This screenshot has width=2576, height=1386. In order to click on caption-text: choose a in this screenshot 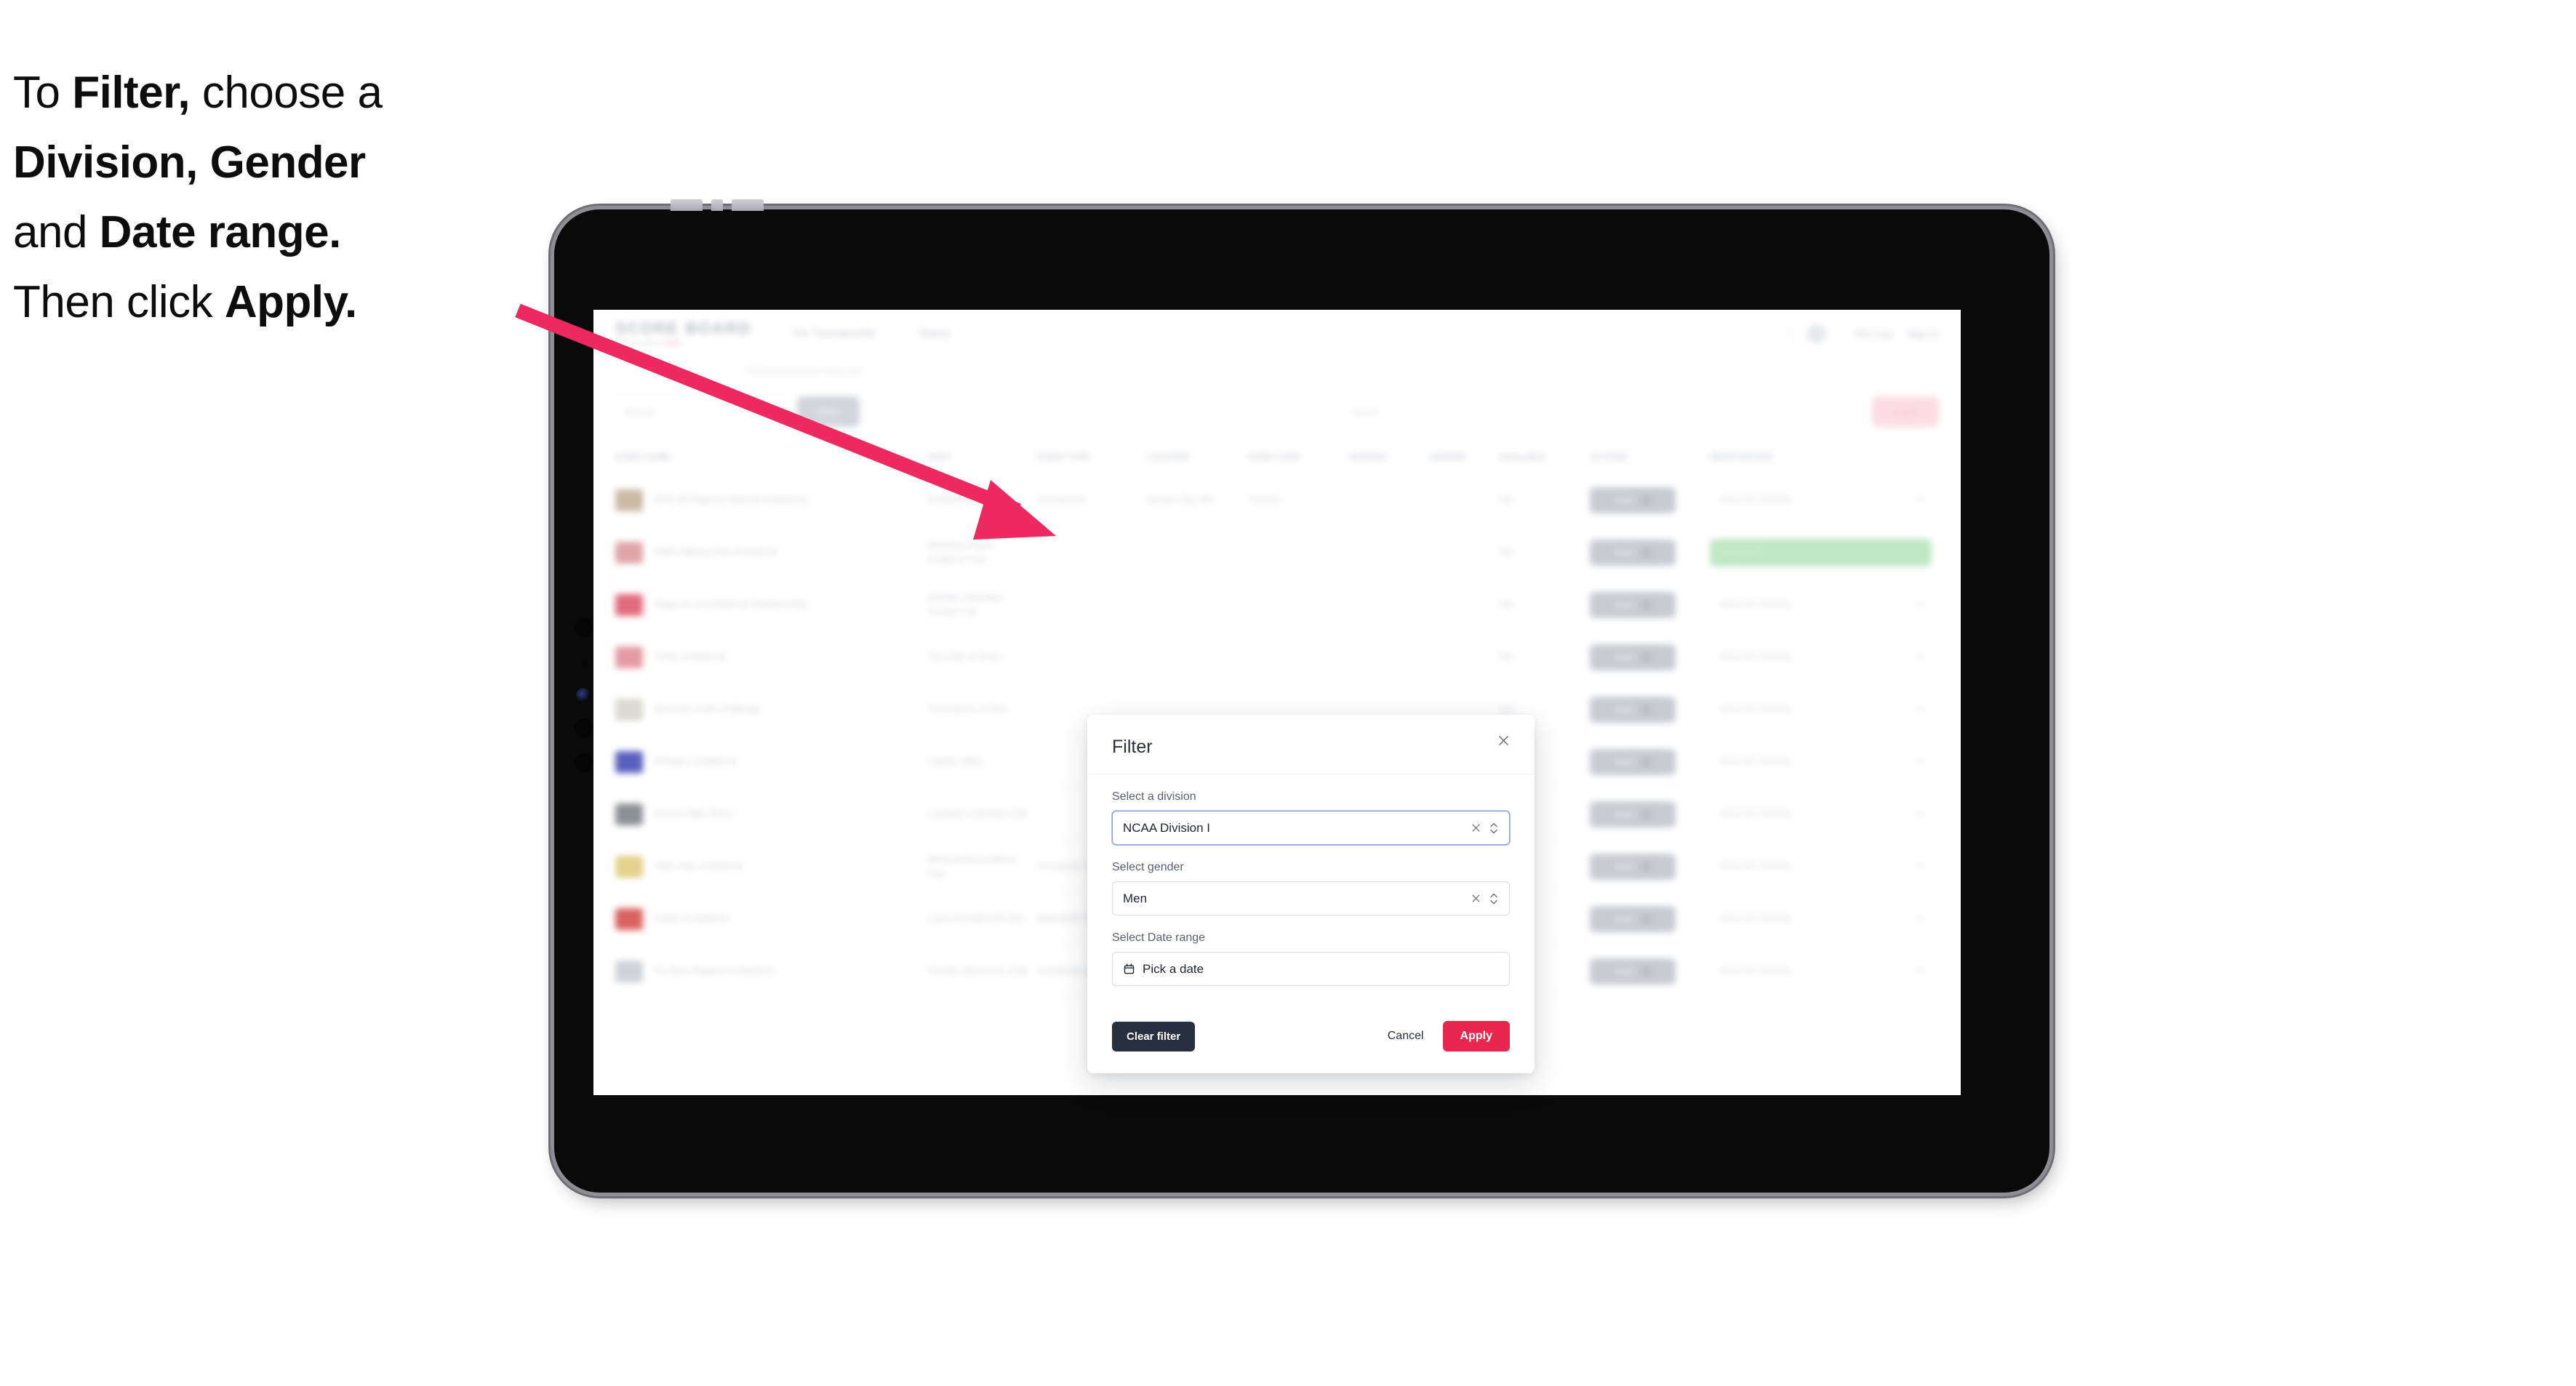, I will do `click(286, 93)`.